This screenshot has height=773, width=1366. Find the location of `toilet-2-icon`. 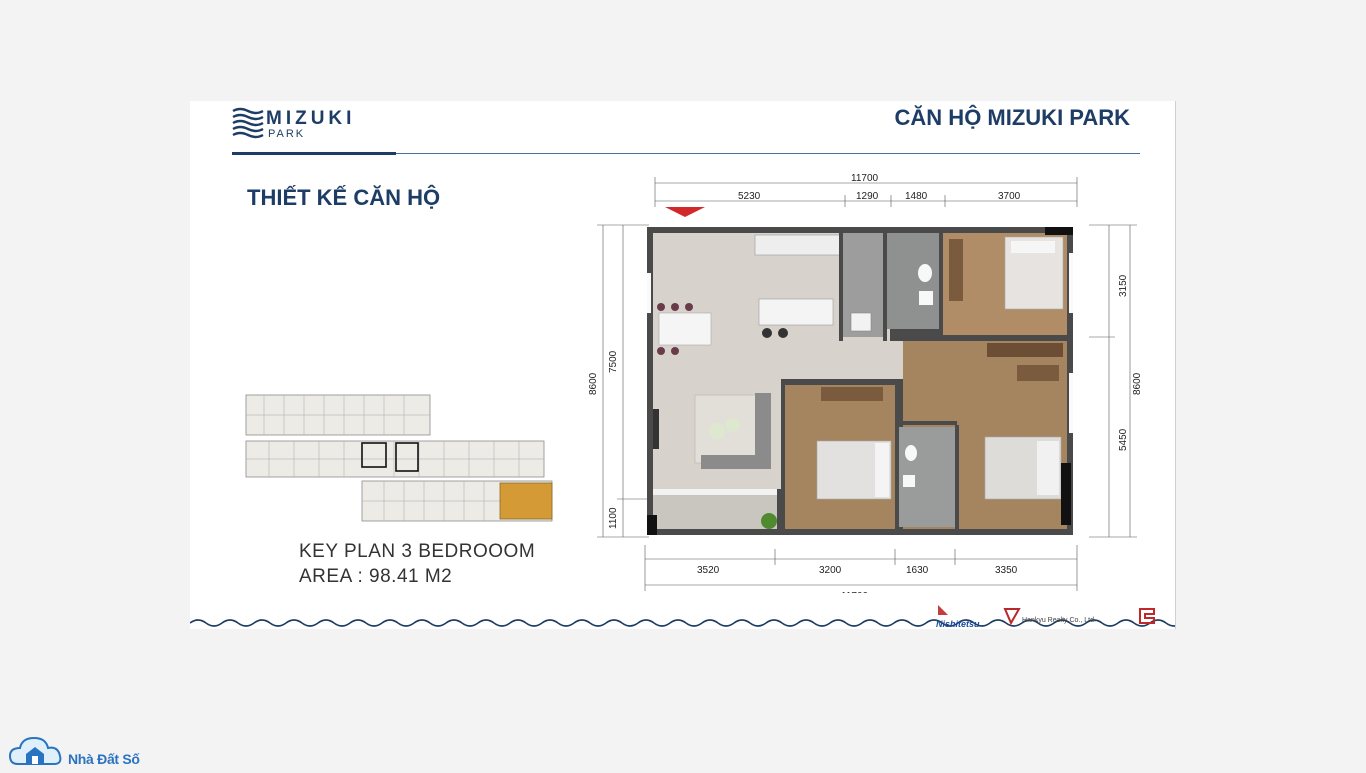

toilet-2-icon is located at coordinates (911, 453).